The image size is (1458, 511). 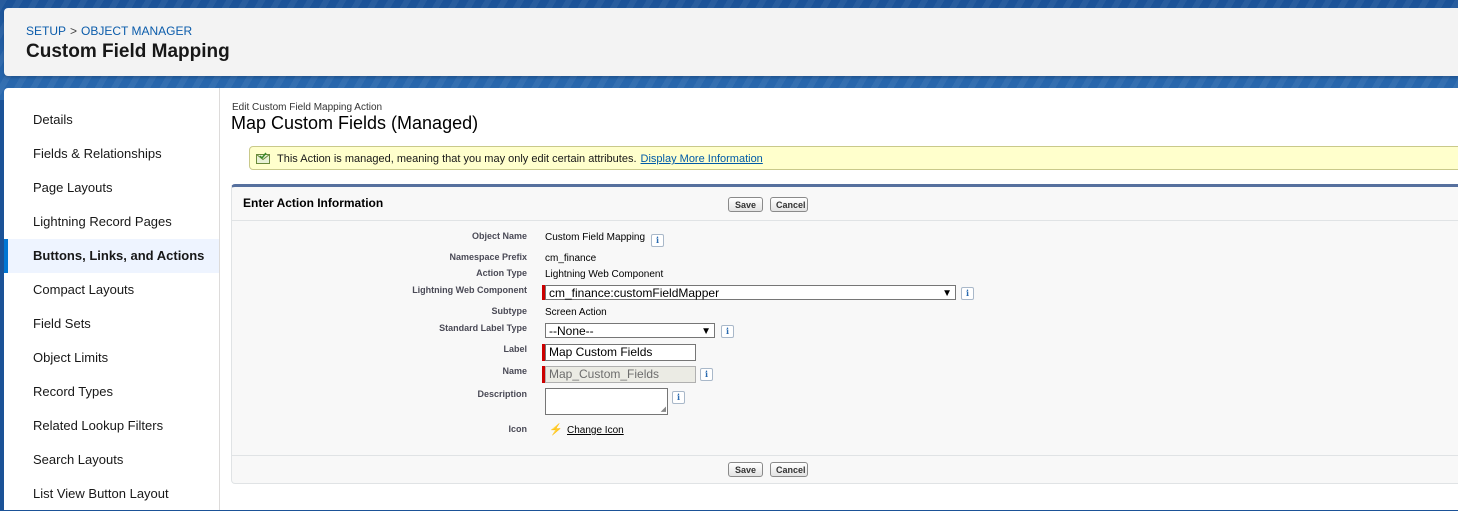 What do you see at coordinates (499, 236) in the screenshot?
I see `object-name-label: Object Name` at bounding box center [499, 236].